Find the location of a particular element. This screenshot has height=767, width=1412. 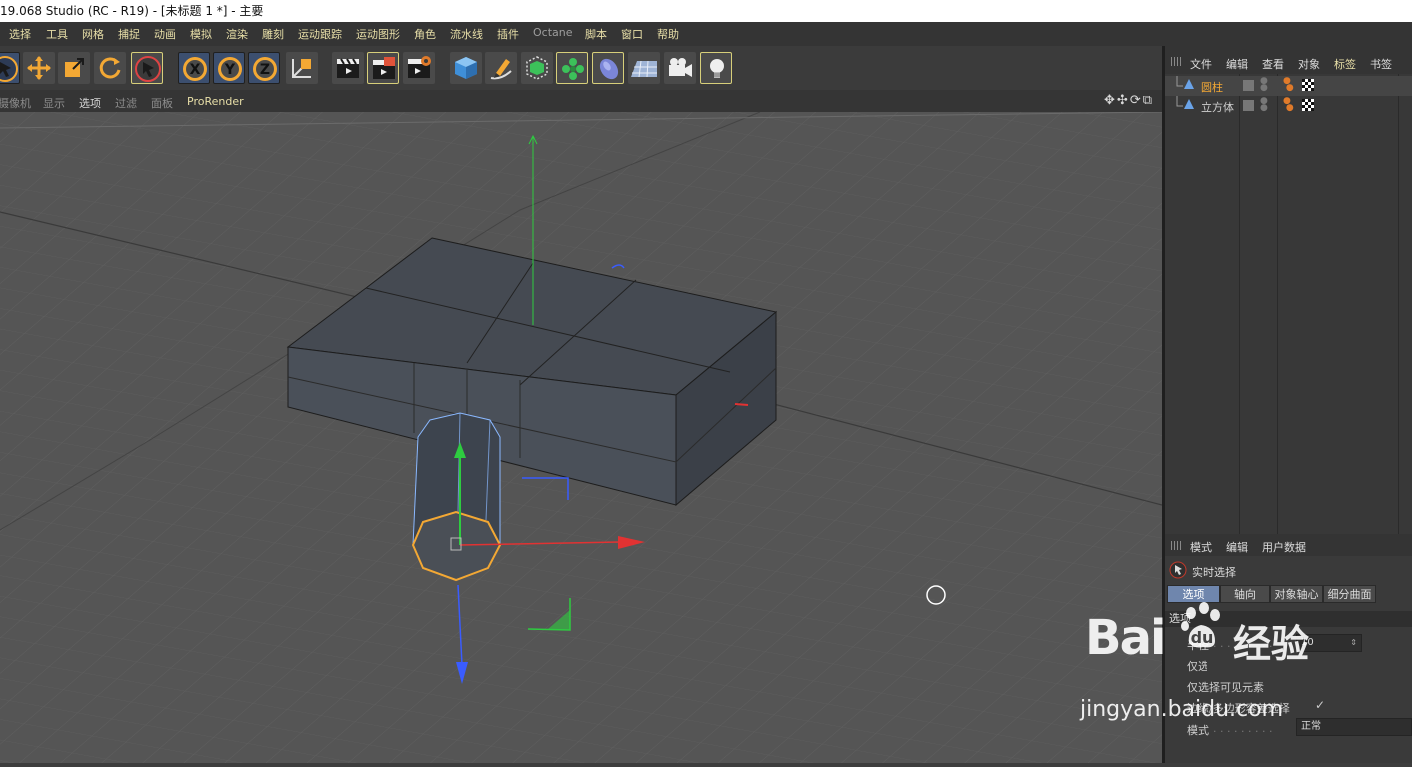

scale-tool-button is located at coordinates (74, 68).